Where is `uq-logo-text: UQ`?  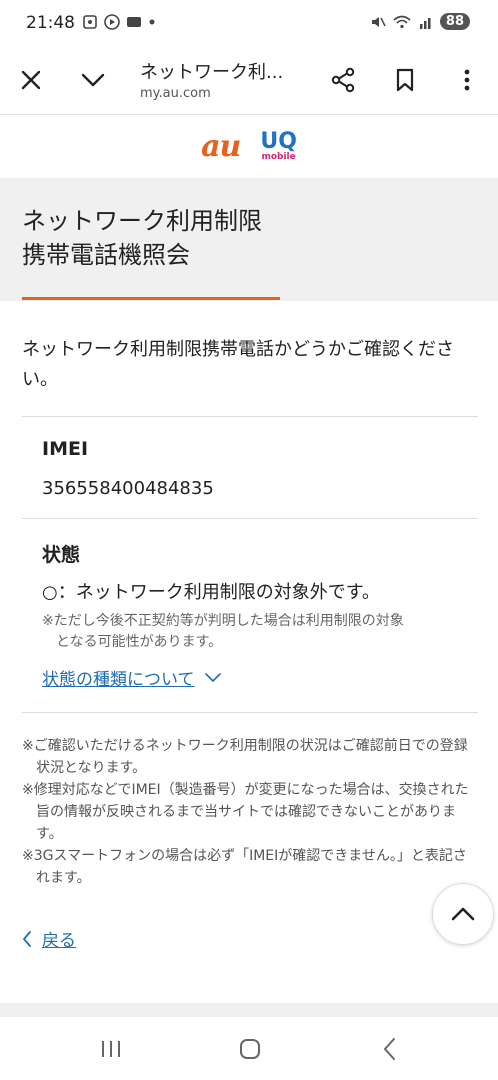
uq-logo-text: UQ is located at coordinates (278, 141).